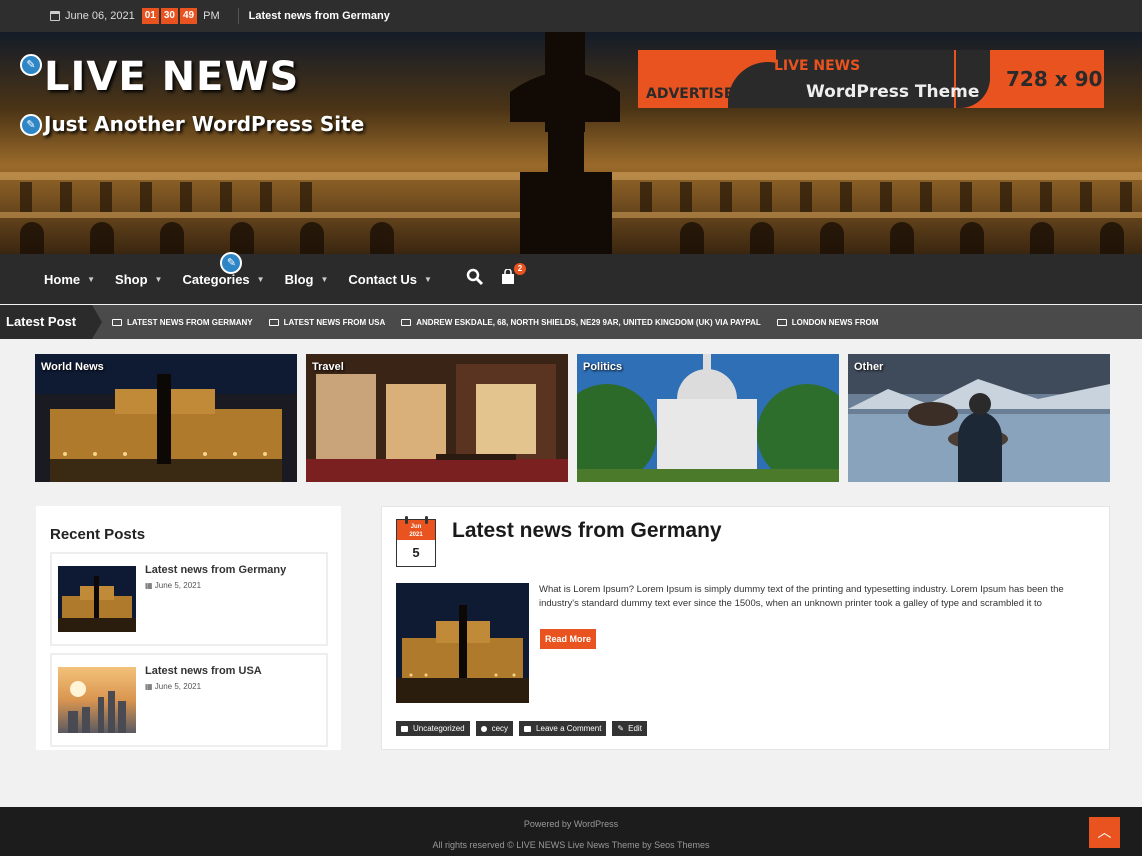  Describe the element at coordinates (55, 16) in the screenshot. I see `calendar-icon` at that location.